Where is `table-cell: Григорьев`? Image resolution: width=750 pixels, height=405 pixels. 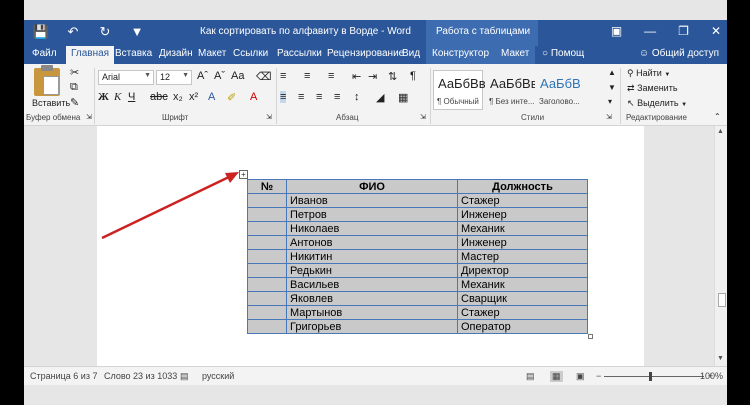
table-cell: Григорьев is located at coordinates (372, 326).